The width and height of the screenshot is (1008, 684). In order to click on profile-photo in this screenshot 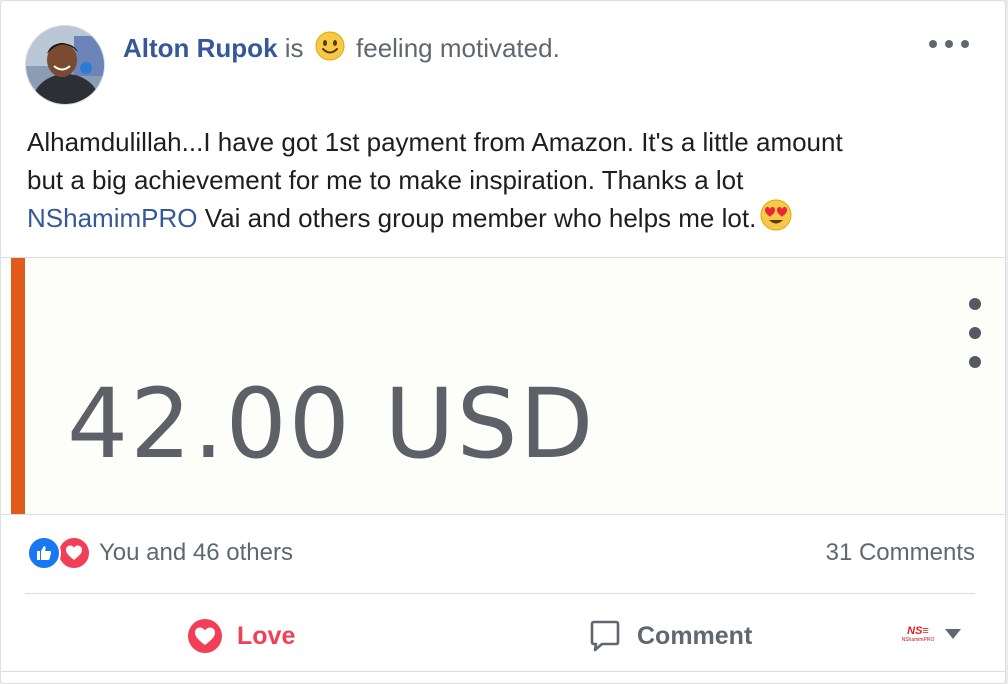, I will do `click(65, 65)`.